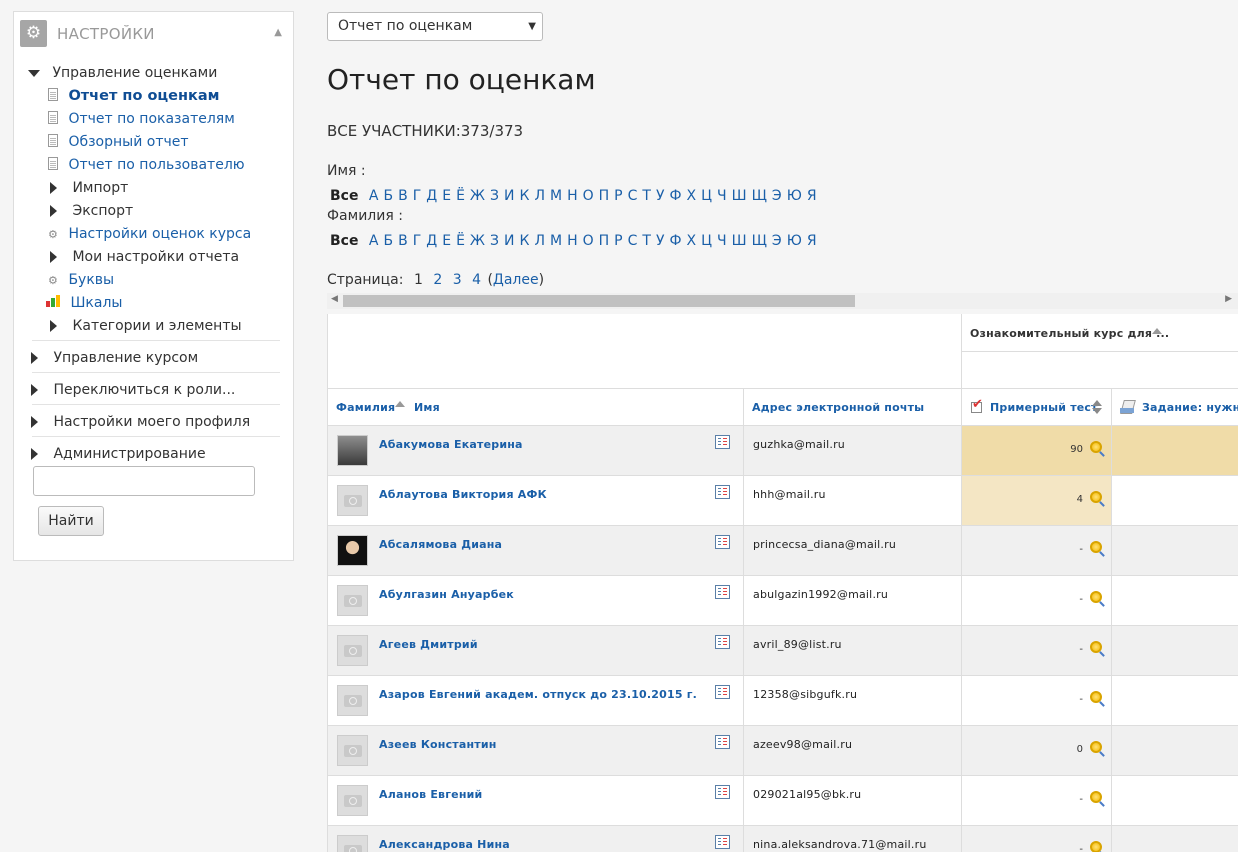 Image resolution: width=1238 pixels, height=852 pixels. What do you see at coordinates (389, 196) in the screenshot?
I see `letter-link: Б` at bounding box center [389, 196].